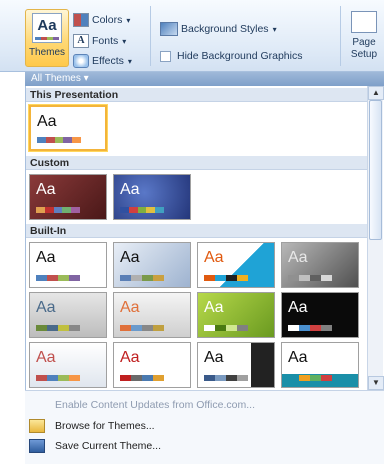  What do you see at coordinates (37, 446) in the screenshot?
I see `save-icon` at bounding box center [37, 446].